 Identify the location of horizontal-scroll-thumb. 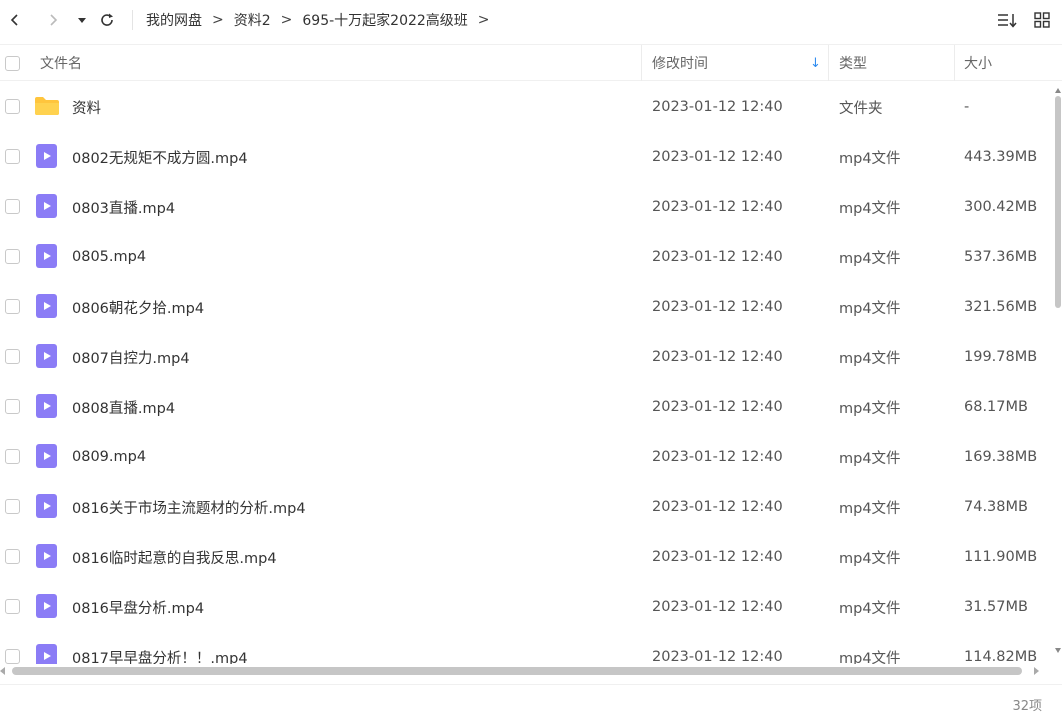
(517, 671).